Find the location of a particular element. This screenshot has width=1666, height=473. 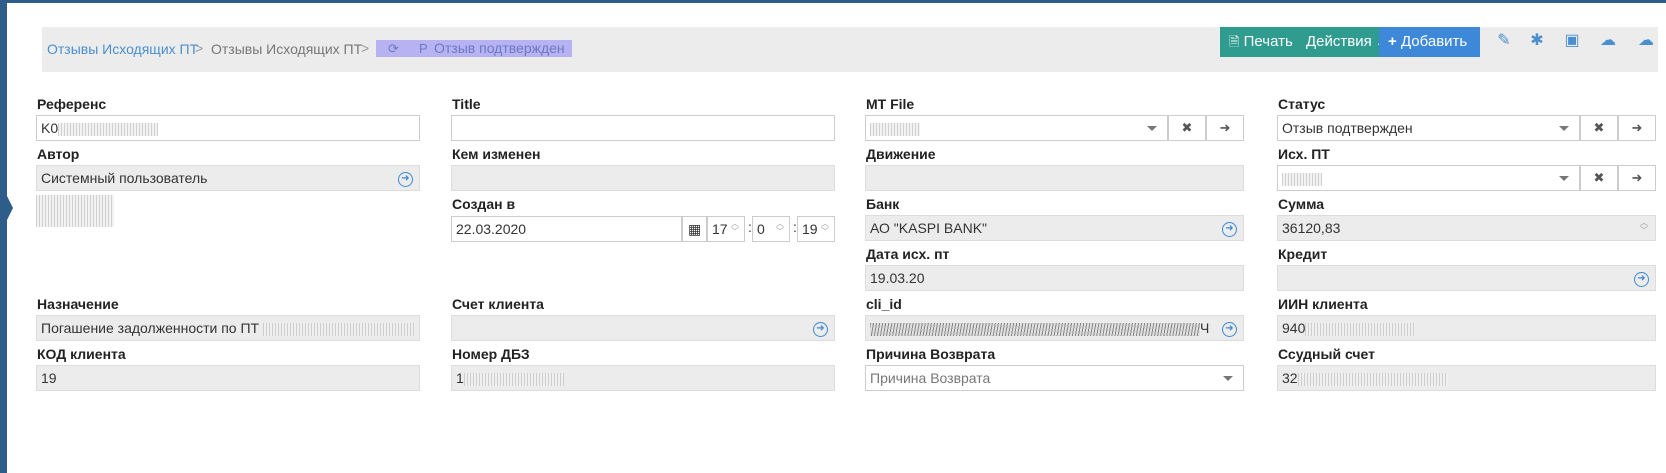

cloud-upload-icon: ☁ is located at coordinates (1646, 40).